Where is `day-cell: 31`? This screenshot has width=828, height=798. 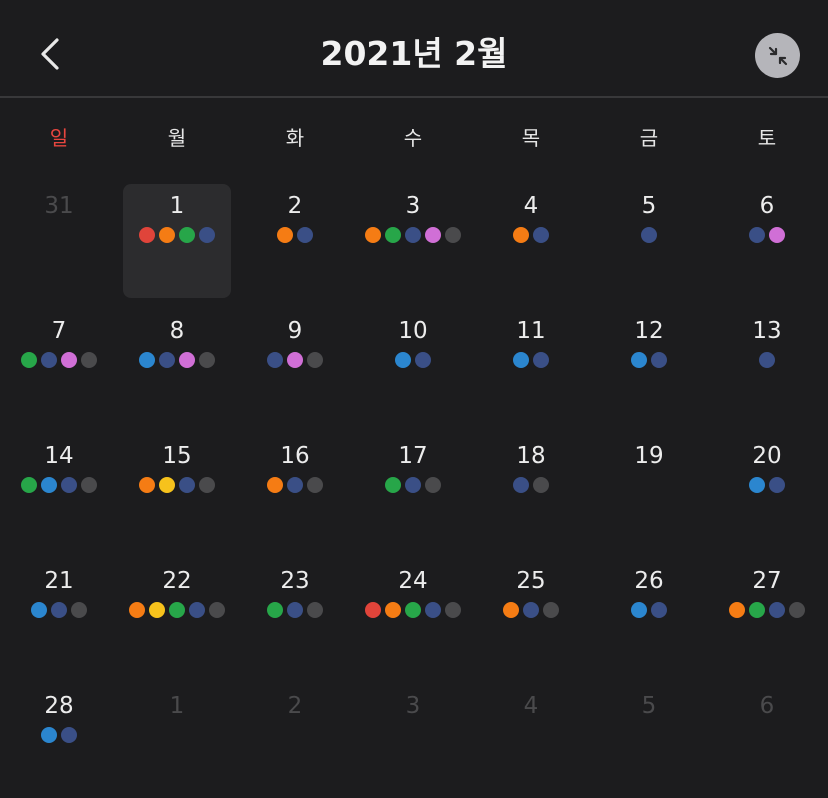 day-cell: 31 is located at coordinates (59, 241).